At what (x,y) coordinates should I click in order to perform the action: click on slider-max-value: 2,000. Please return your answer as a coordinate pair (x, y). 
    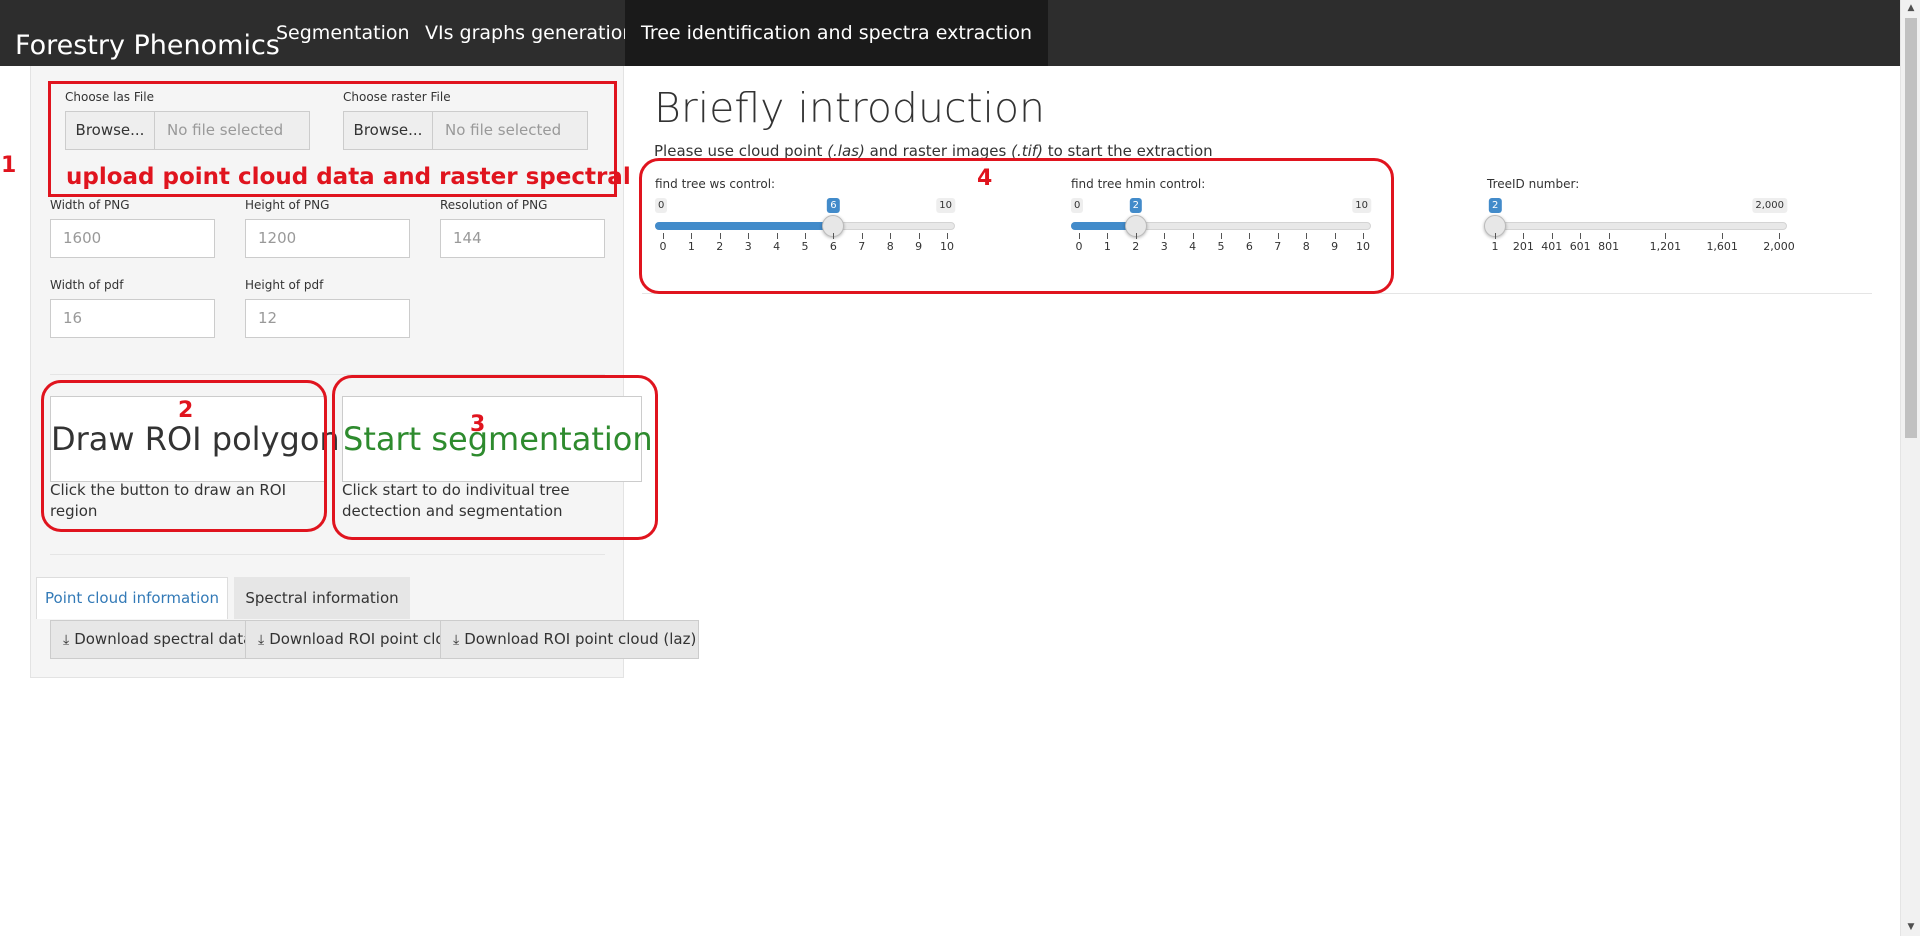
    Looking at the image, I should click on (1769, 205).